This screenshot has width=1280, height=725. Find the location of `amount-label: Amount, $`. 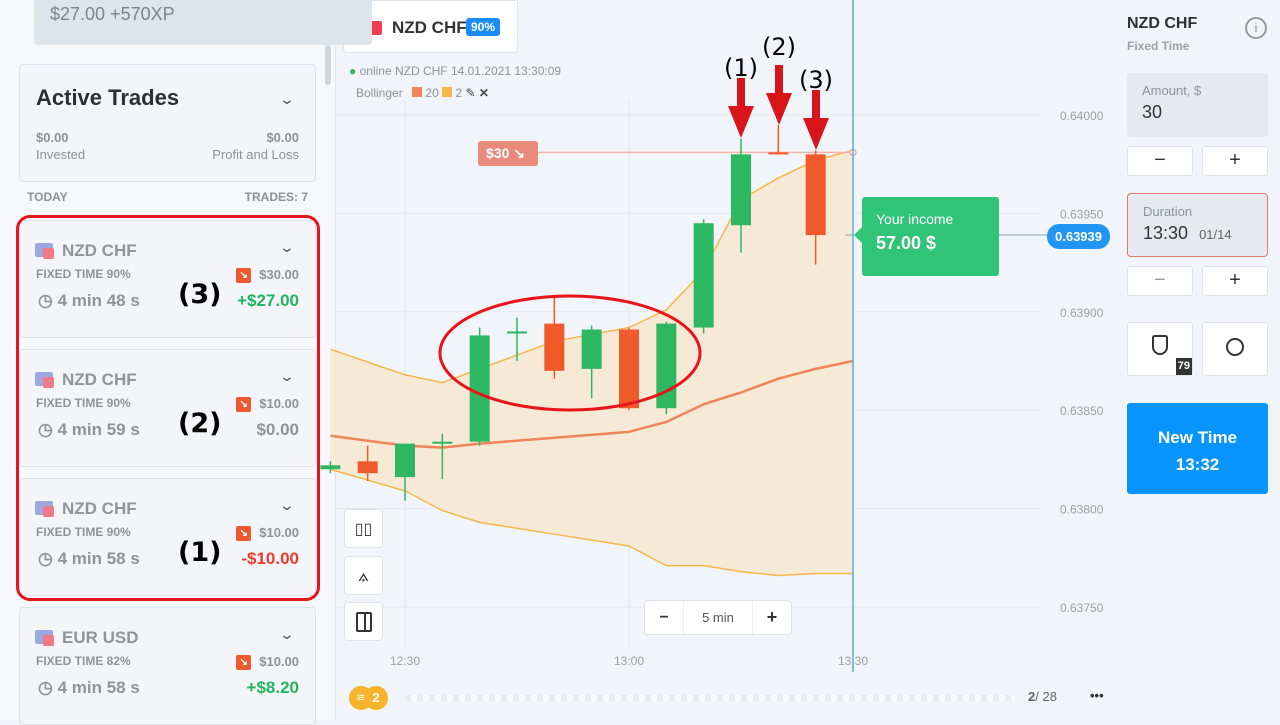

amount-label: Amount, $ is located at coordinates (1172, 90).